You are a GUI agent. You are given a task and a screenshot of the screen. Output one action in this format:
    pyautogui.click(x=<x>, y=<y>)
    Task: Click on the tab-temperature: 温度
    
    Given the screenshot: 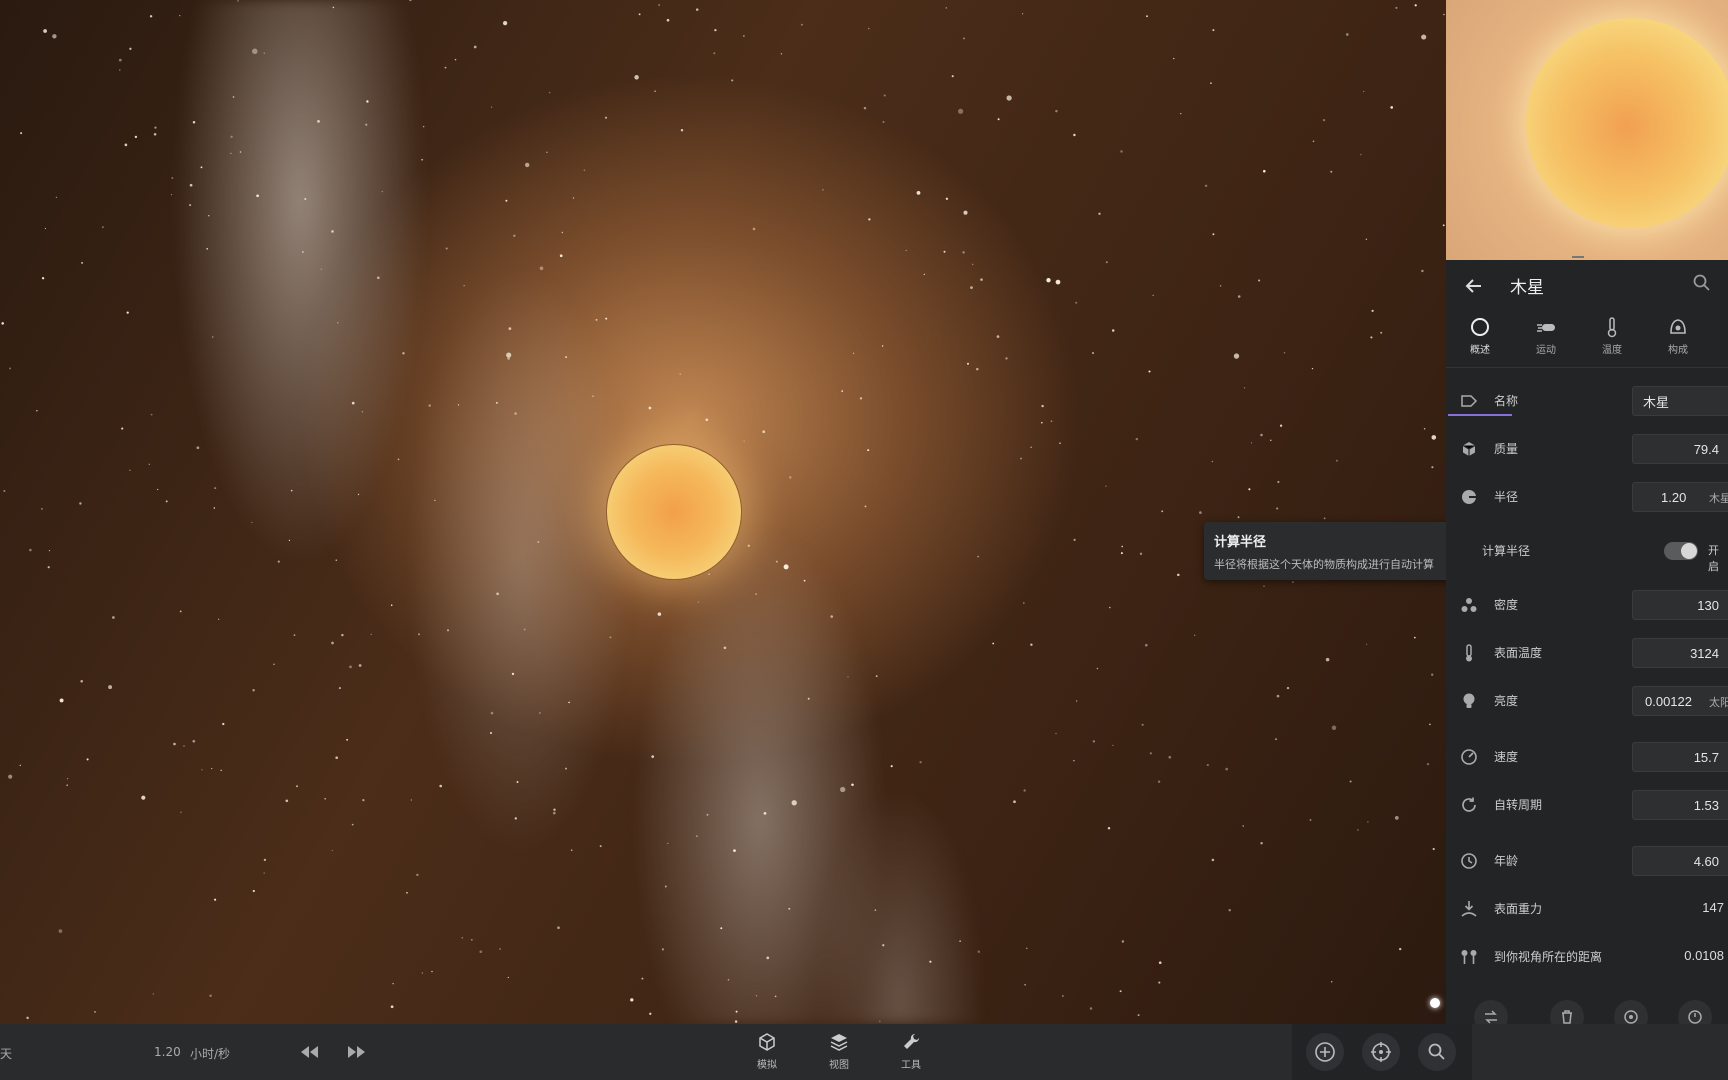 What is the action you would take?
    pyautogui.click(x=1612, y=341)
    